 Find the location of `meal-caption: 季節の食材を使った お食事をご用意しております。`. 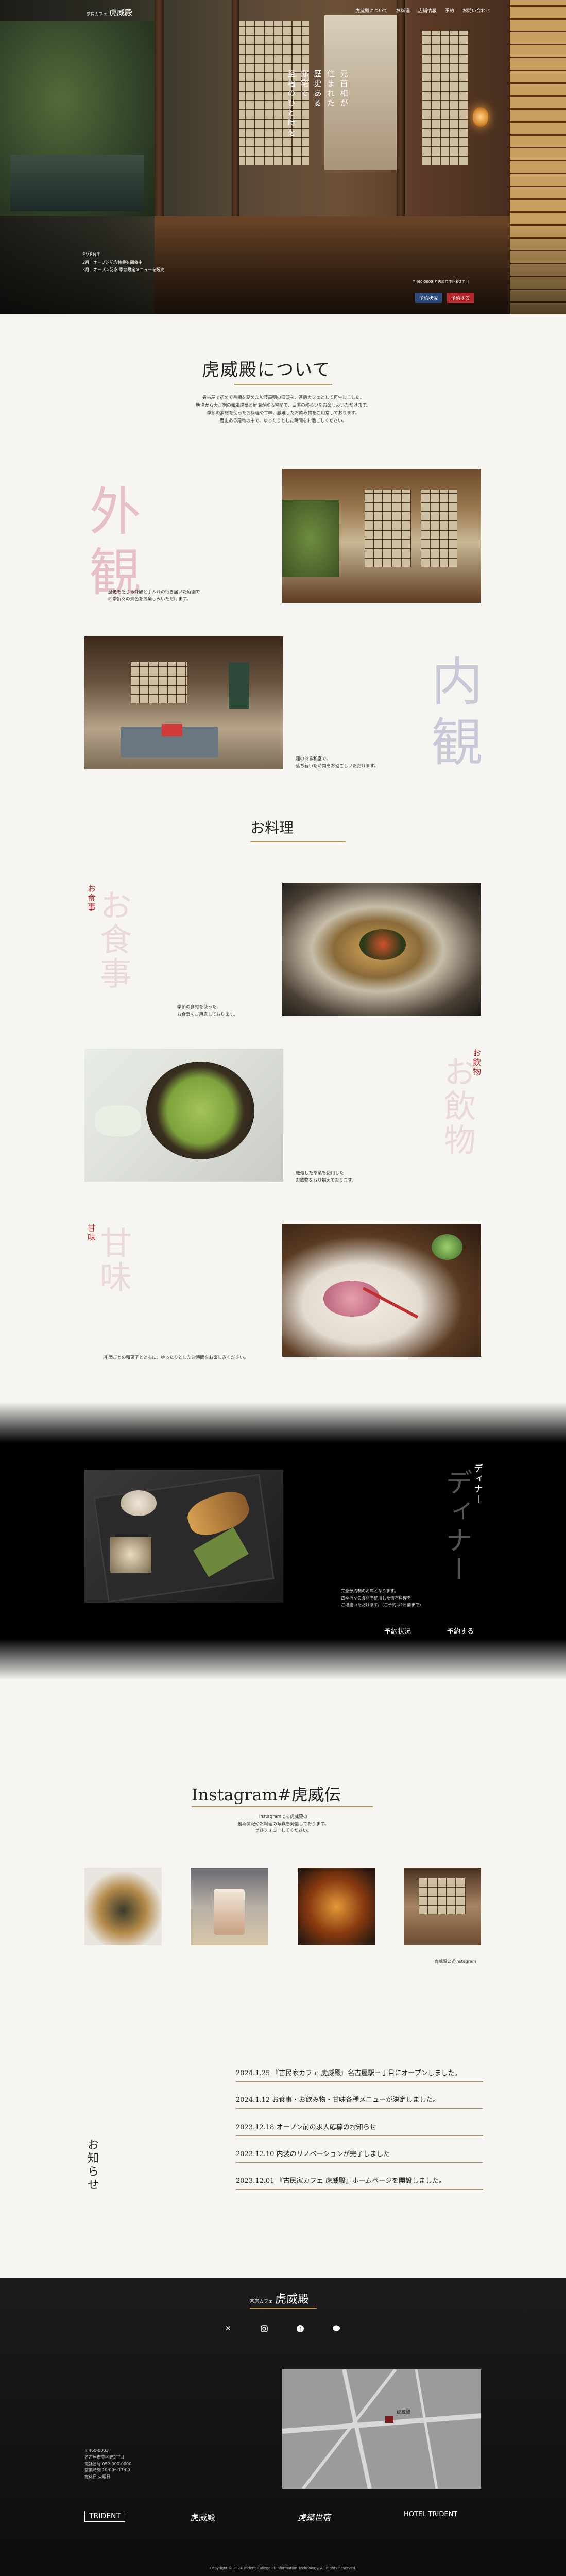

meal-caption: 季節の食材を使った お食事をご用意しております。 is located at coordinates (208, 1011).